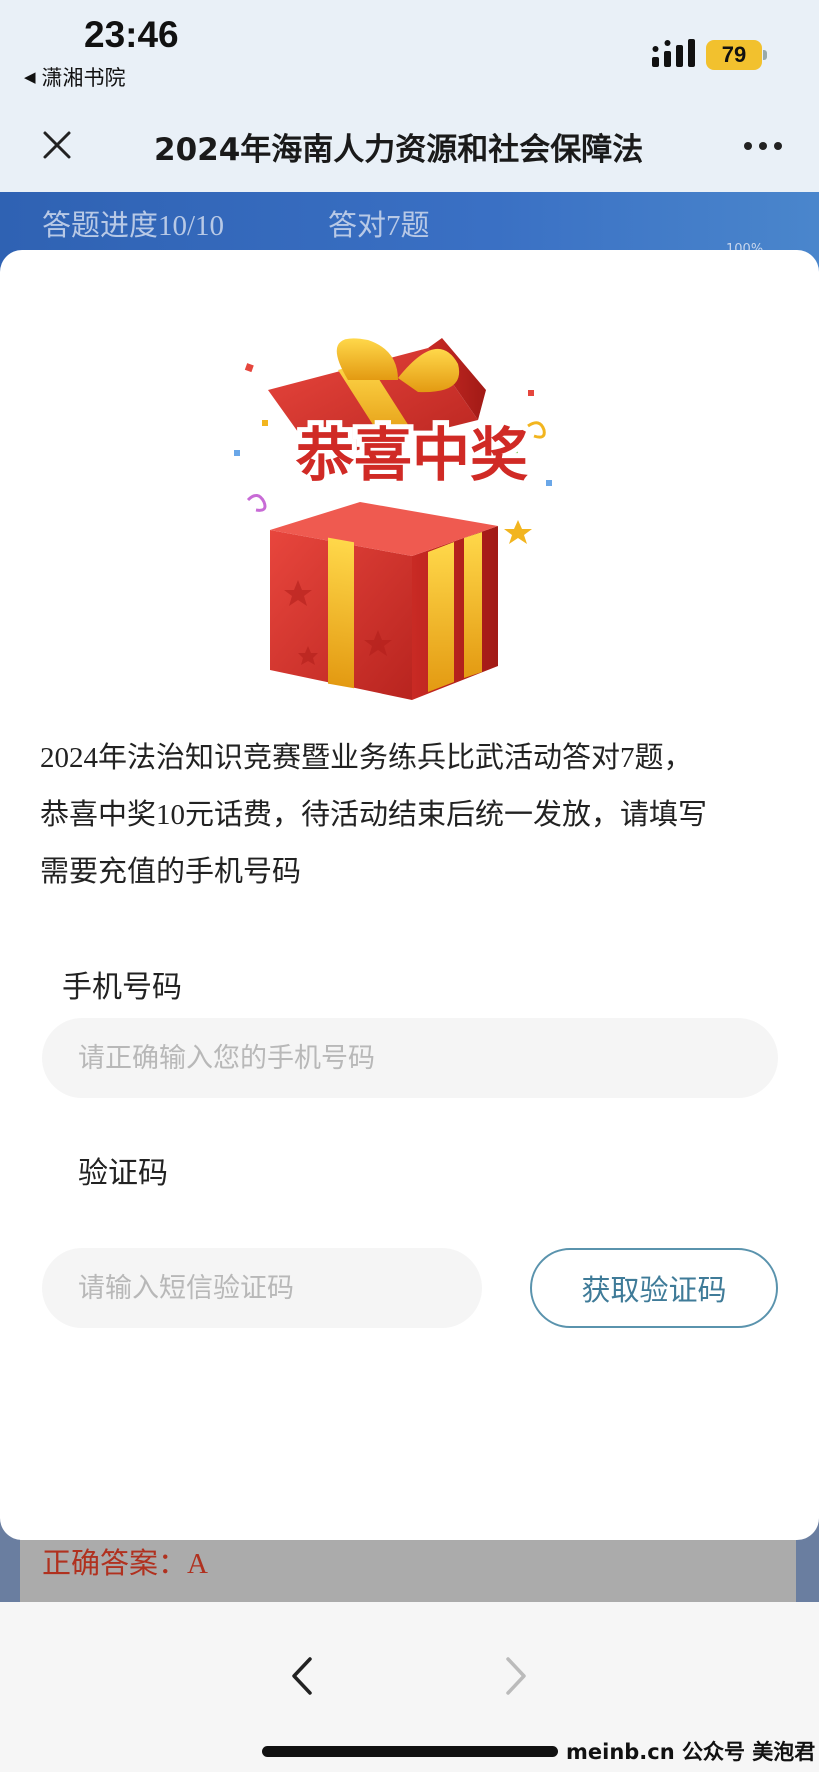 The width and height of the screenshot is (819, 1772). I want to click on code-input, so click(262, 1288).